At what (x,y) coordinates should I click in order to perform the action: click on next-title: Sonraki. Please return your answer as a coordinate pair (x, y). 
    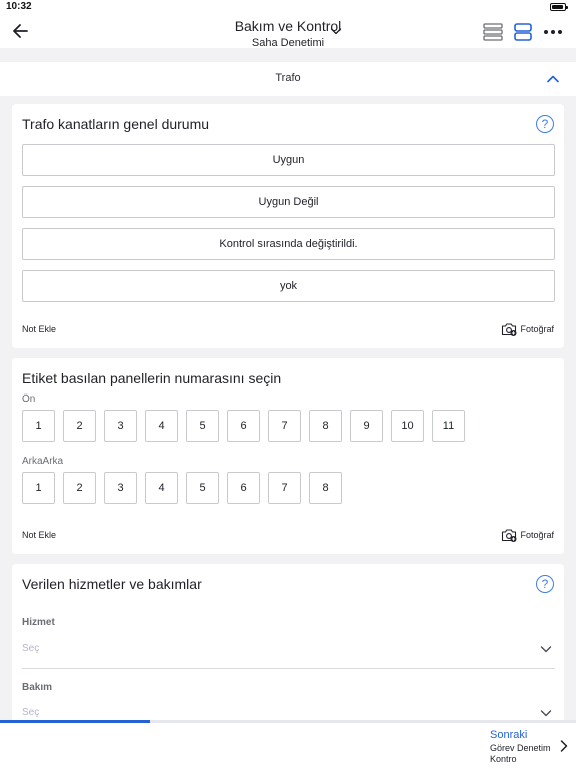
    Looking at the image, I should click on (509, 735).